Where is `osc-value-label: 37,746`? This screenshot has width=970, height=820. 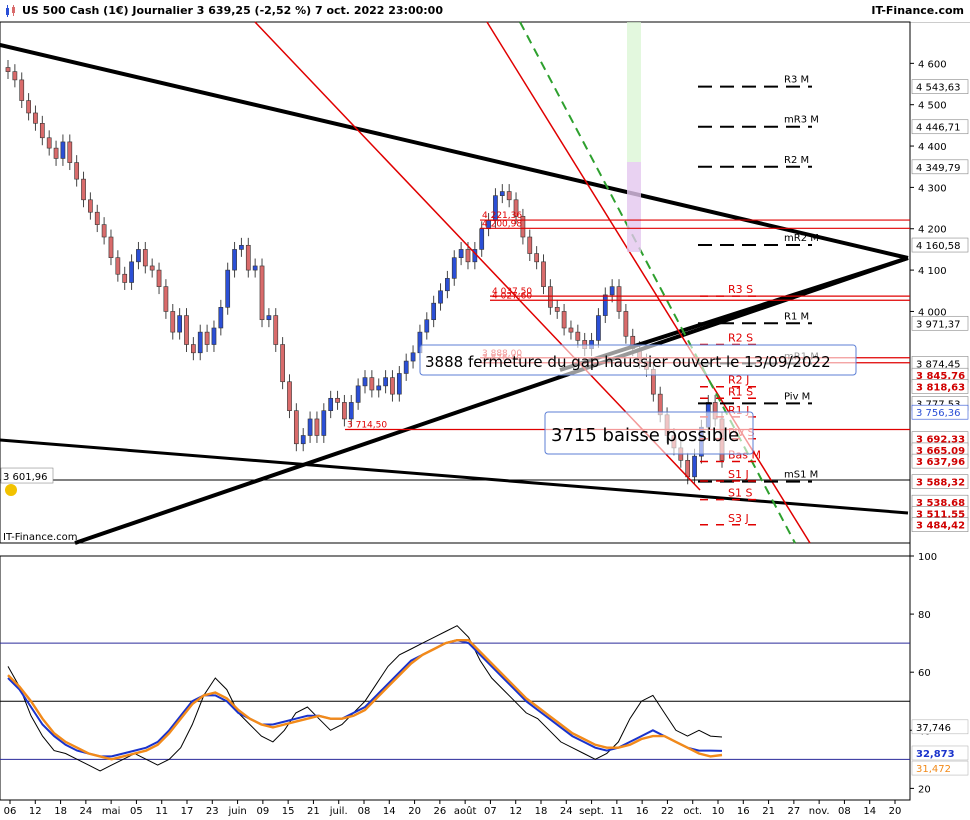
osc-value-label: 37,746 is located at coordinates (933, 728).